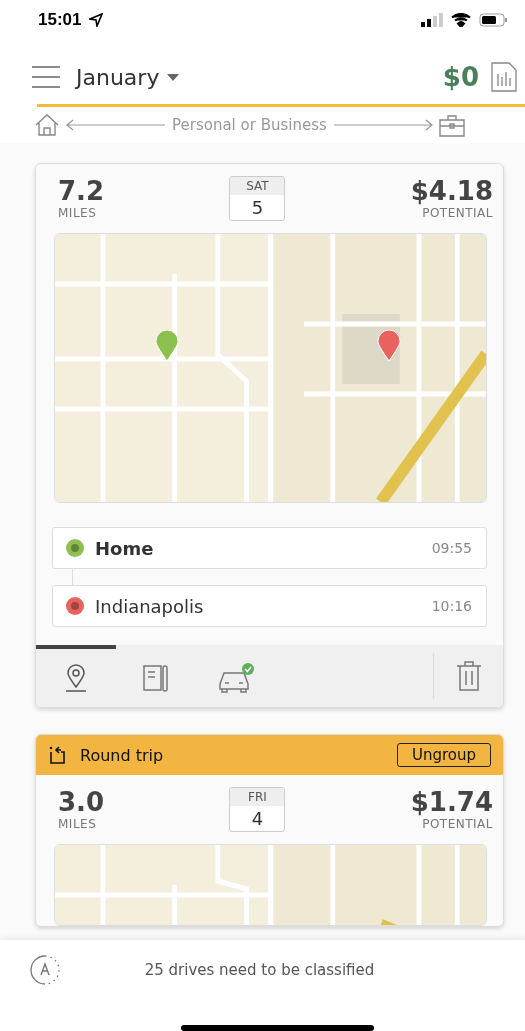  Describe the element at coordinates (493, 20) in the screenshot. I see `battery-icon` at that location.